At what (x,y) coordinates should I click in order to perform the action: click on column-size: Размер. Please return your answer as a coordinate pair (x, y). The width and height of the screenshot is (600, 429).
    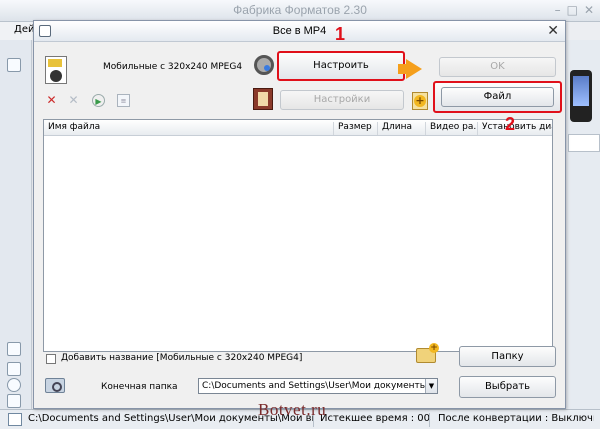
    Looking at the image, I should click on (356, 128).